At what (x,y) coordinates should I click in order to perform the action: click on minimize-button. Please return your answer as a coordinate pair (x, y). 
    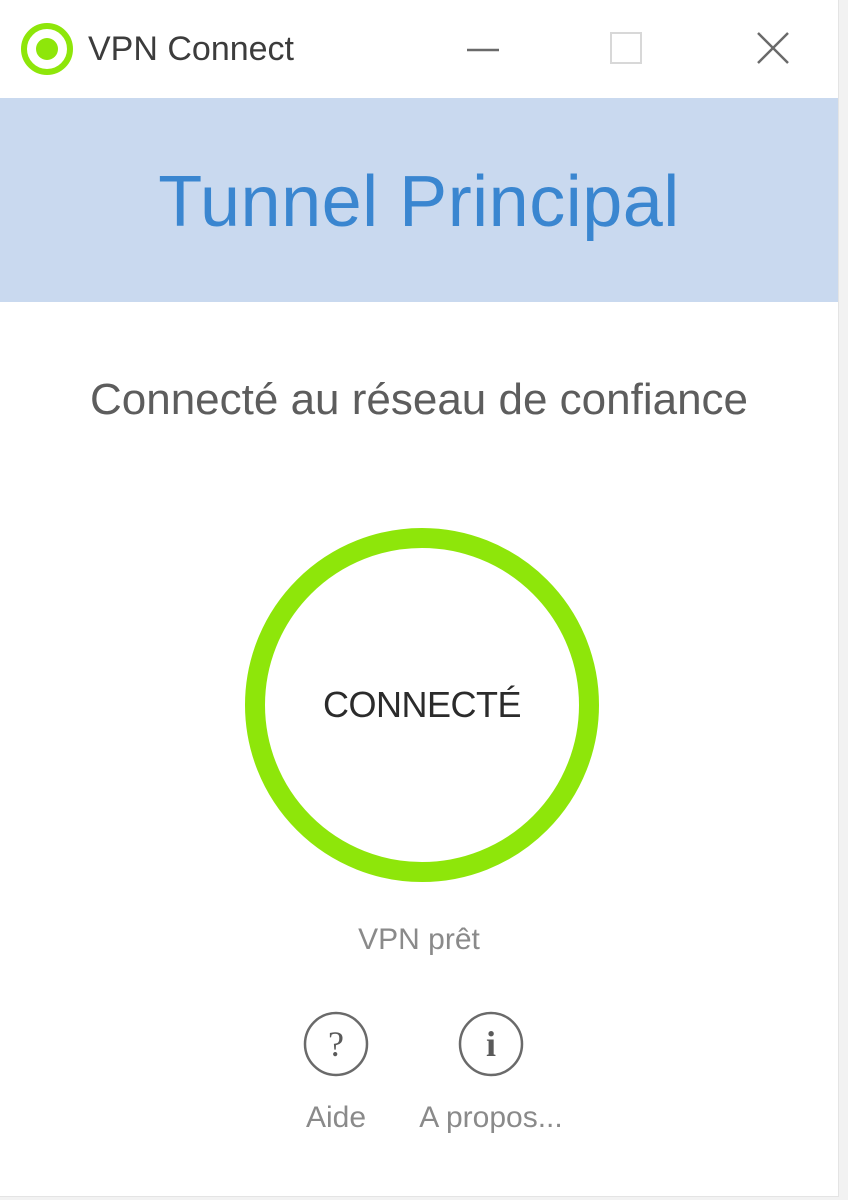
    Looking at the image, I should click on (483, 48).